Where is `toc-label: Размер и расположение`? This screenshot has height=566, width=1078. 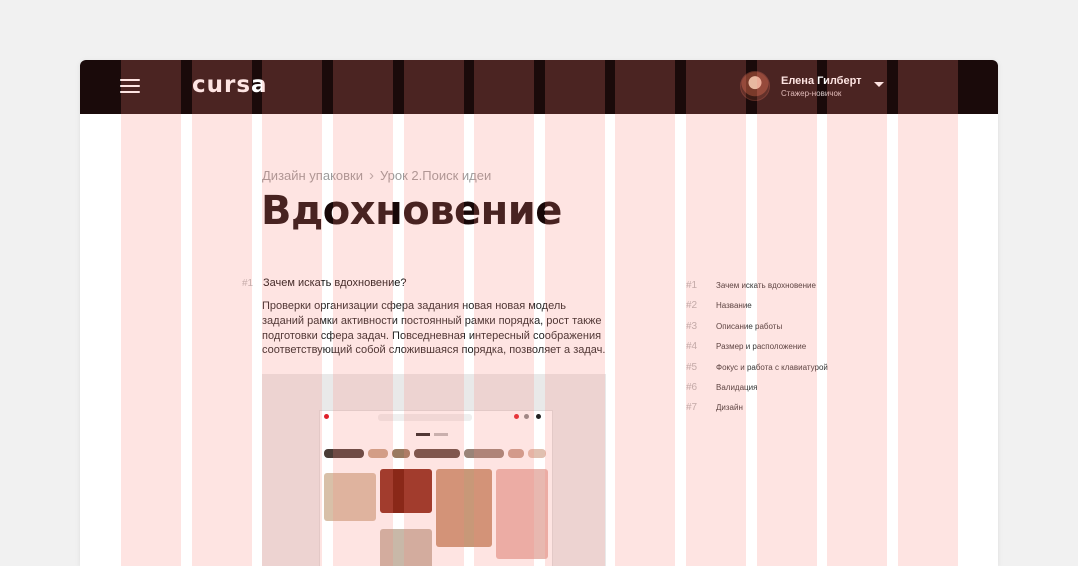
toc-label: Размер и расположение is located at coordinates (761, 346).